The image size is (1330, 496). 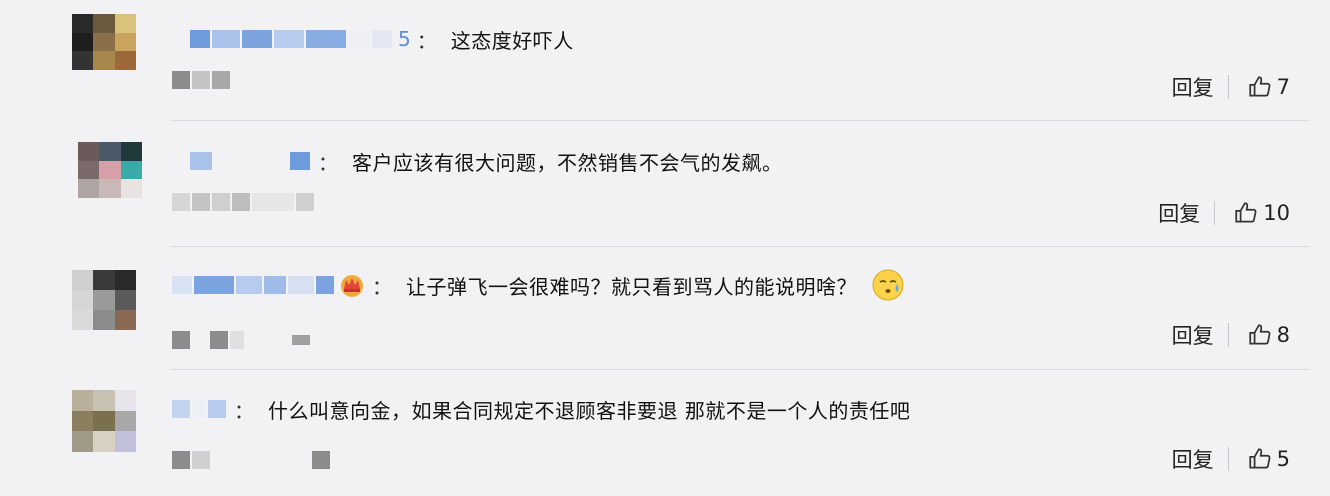 What do you see at coordinates (300, 39) in the screenshot?
I see `username-blurred: 5` at bounding box center [300, 39].